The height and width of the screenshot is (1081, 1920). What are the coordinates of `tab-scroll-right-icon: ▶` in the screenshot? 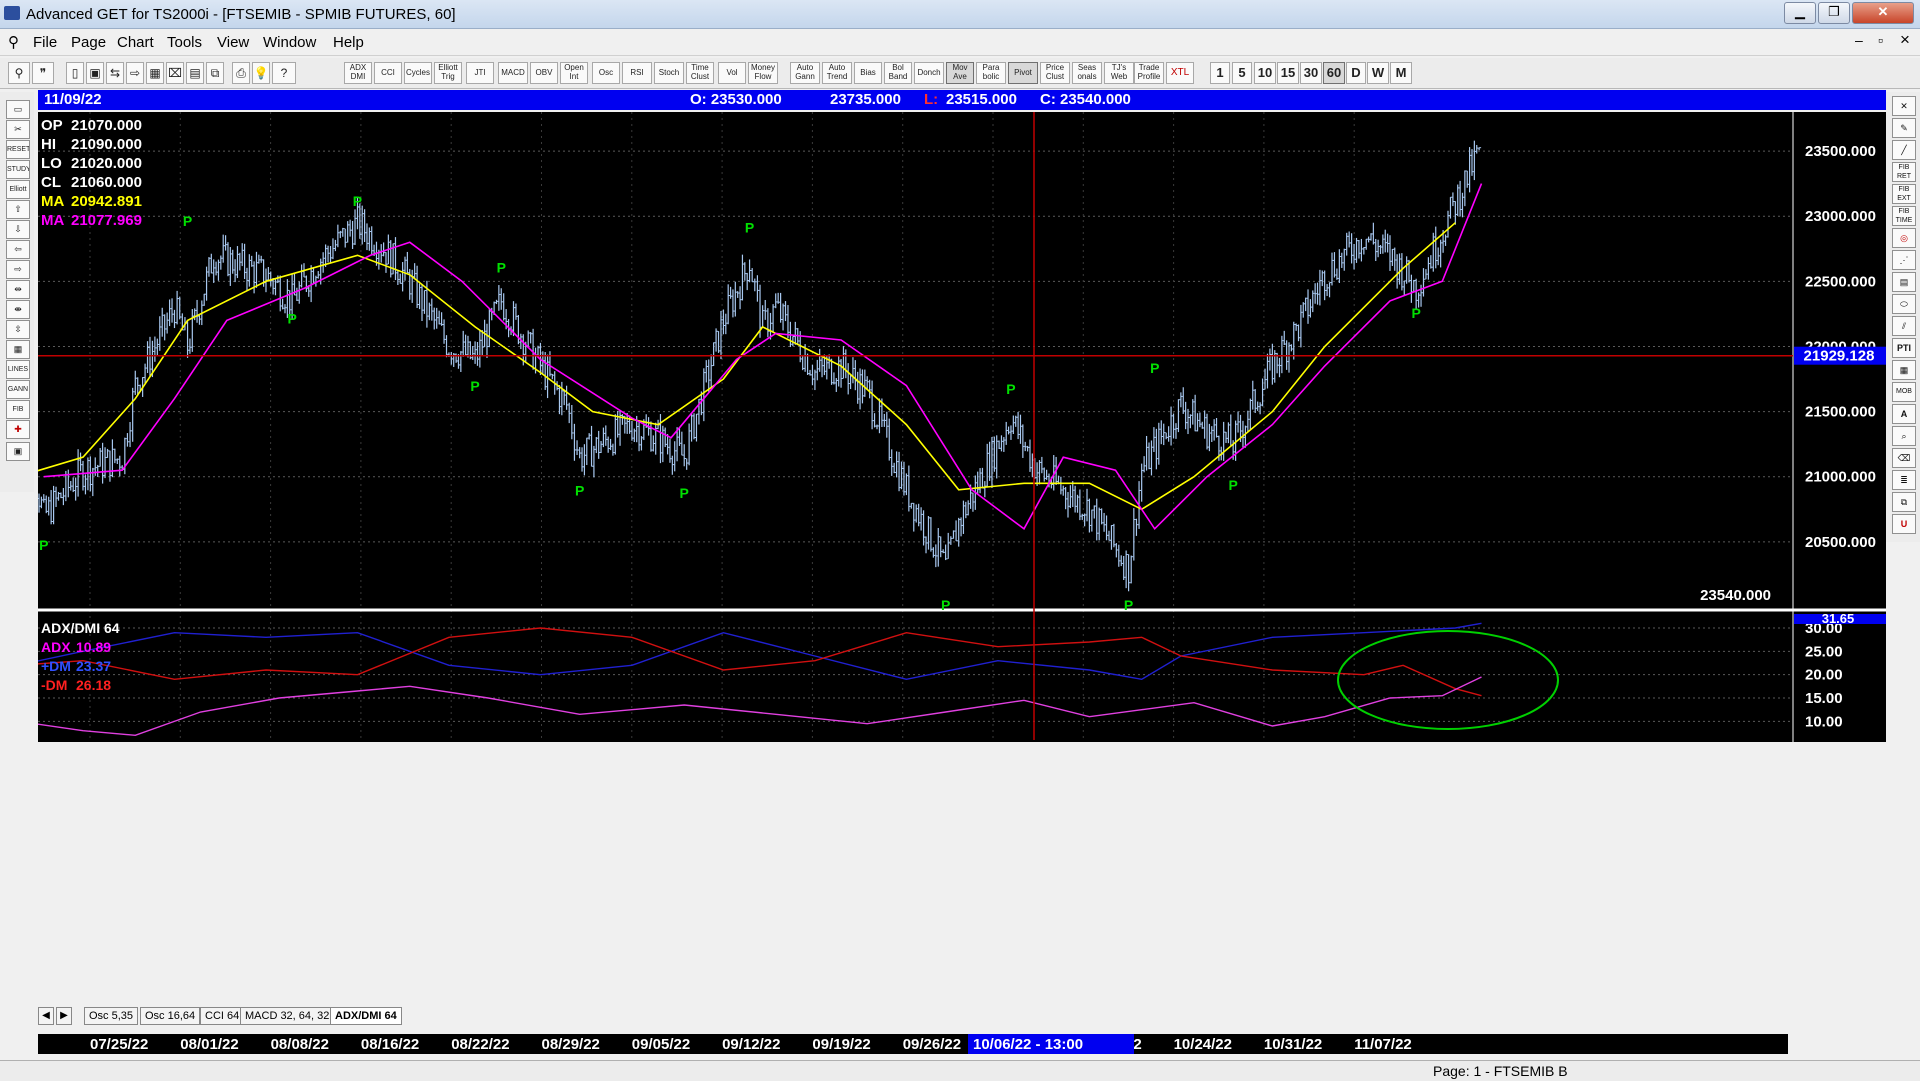 It's located at (64, 1016).